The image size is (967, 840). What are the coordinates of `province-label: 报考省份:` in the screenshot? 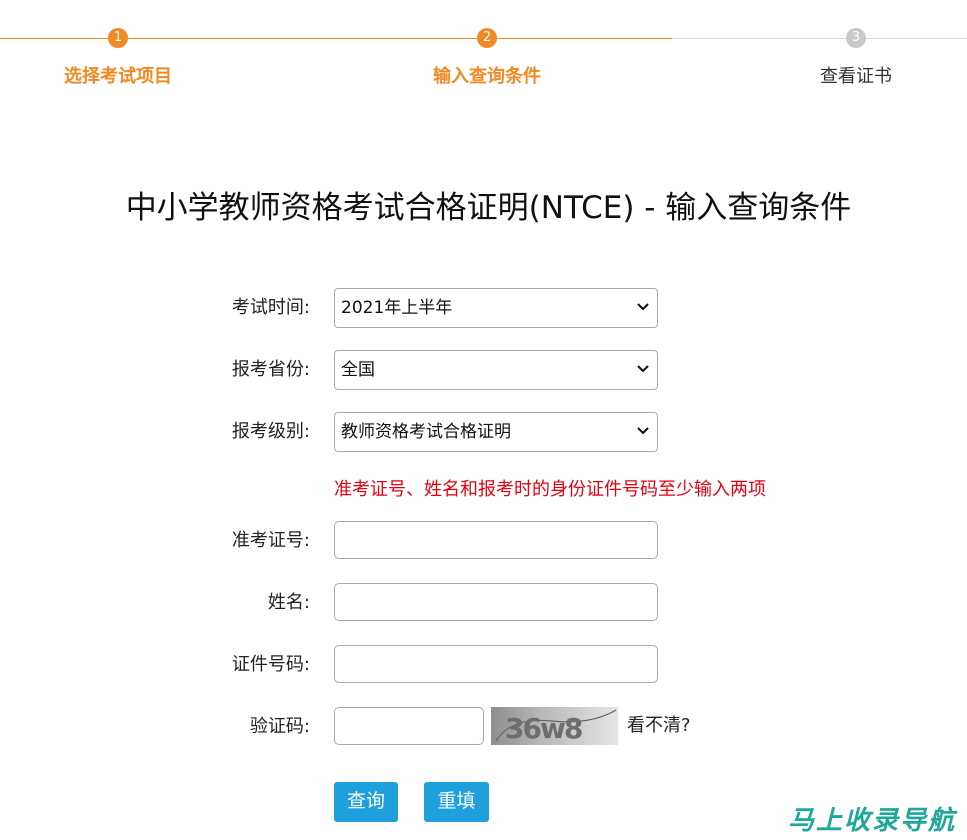 It's located at (270, 369).